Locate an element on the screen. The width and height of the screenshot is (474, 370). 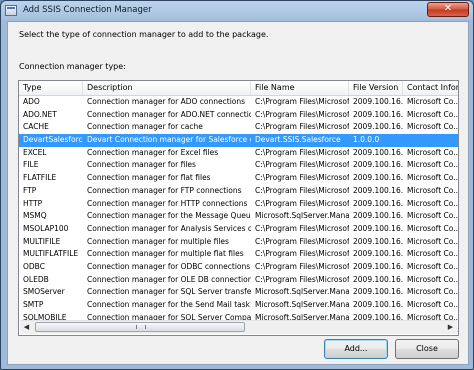
cell-description: Connection manager for cache is located at coordinates (145, 127).